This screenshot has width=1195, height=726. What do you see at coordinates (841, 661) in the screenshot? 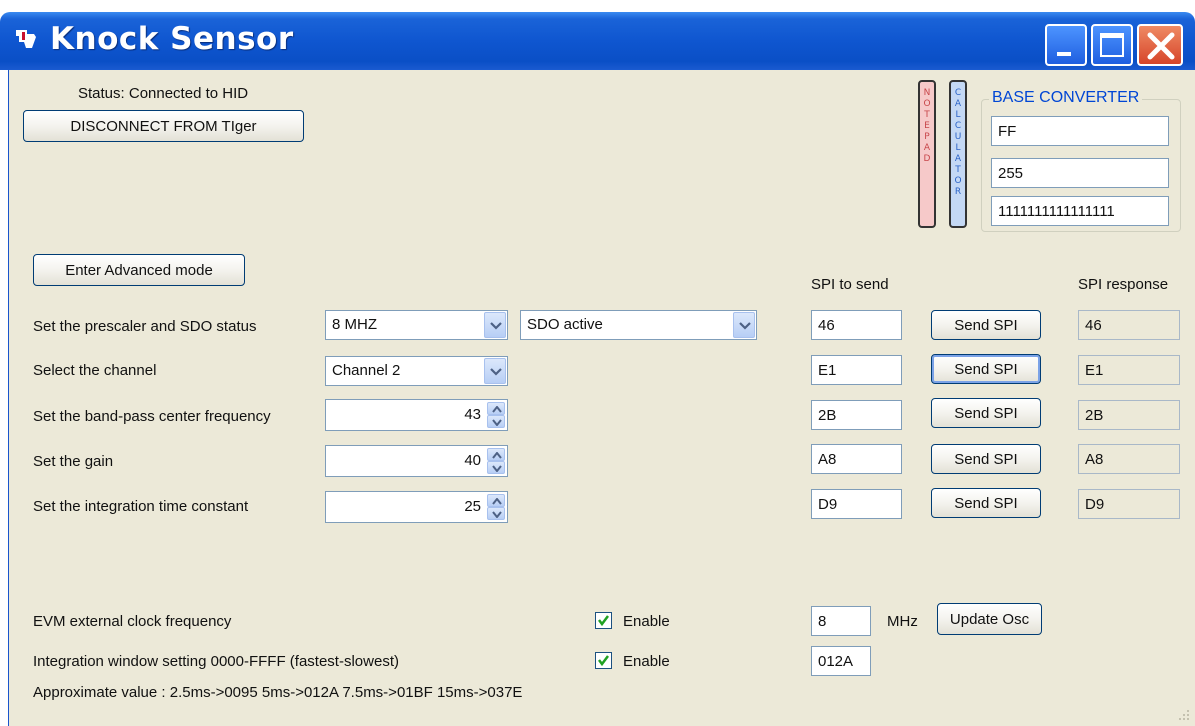
I see `integration-window-field` at bounding box center [841, 661].